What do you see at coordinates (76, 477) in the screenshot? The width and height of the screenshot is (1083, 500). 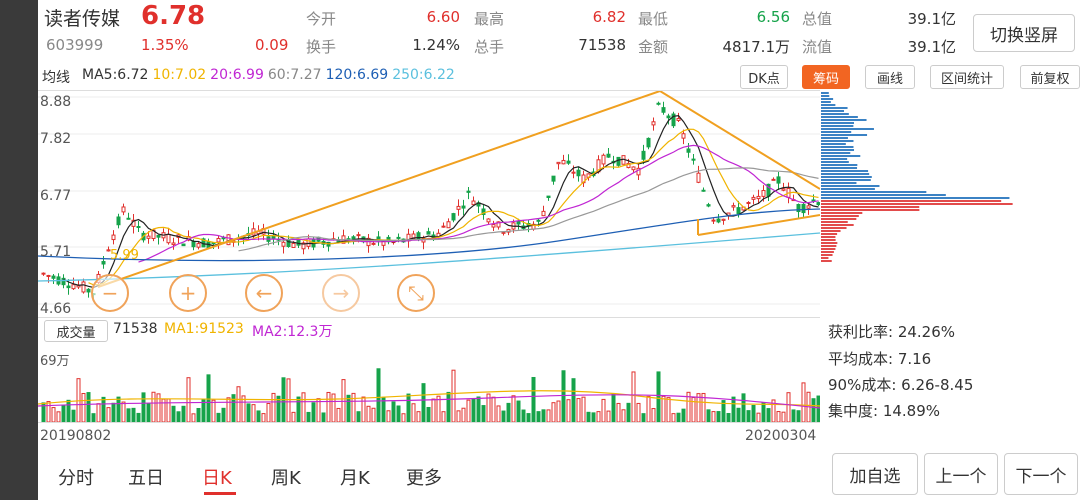 I see `tab-intraday: 分时` at bounding box center [76, 477].